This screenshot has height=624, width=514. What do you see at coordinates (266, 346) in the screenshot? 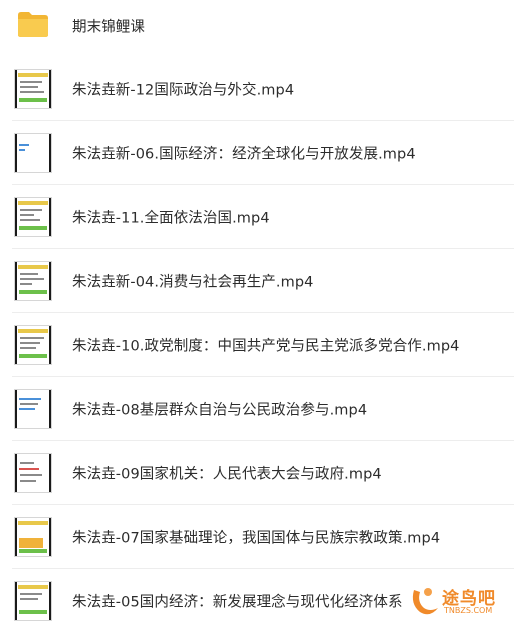
I see `file-name: 朱法垚-10.政党制度：中国共产党与民主党派多党合作.mp4` at bounding box center [266, 346].